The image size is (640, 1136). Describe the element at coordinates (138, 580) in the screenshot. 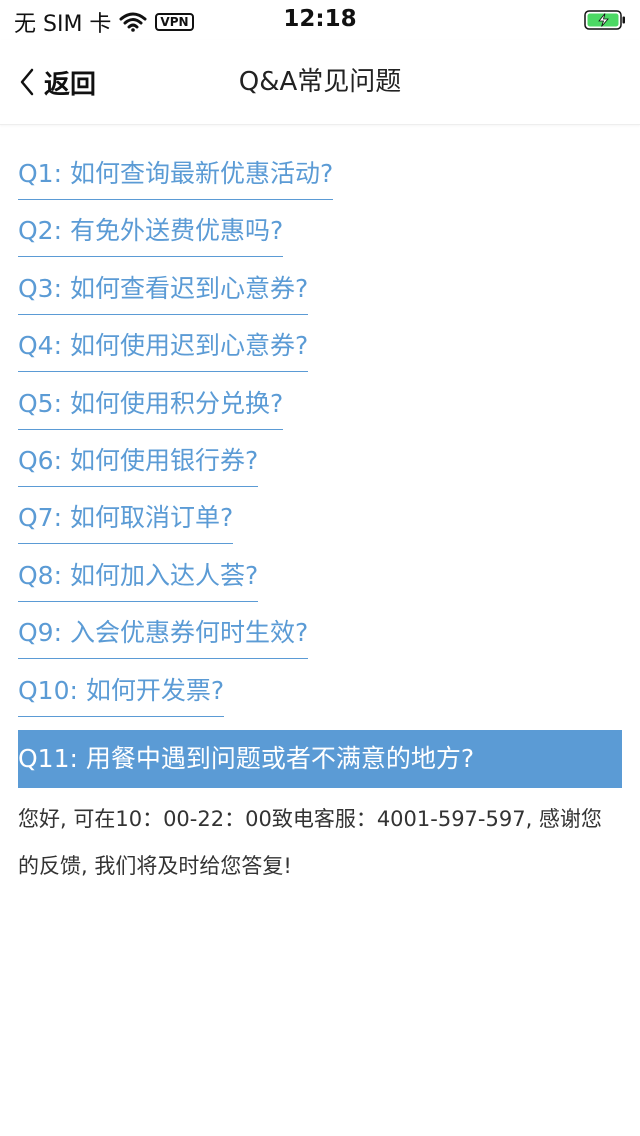

I see `faq-question-8: Q8: 如何加入达人荟?` at that location.